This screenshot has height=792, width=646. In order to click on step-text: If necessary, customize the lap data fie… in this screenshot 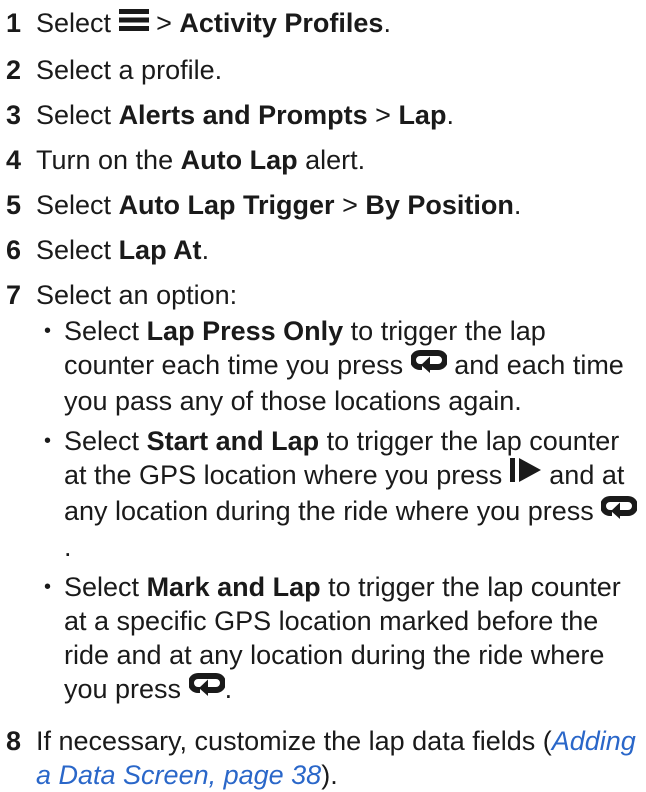, I will do `click(338, 758)`.